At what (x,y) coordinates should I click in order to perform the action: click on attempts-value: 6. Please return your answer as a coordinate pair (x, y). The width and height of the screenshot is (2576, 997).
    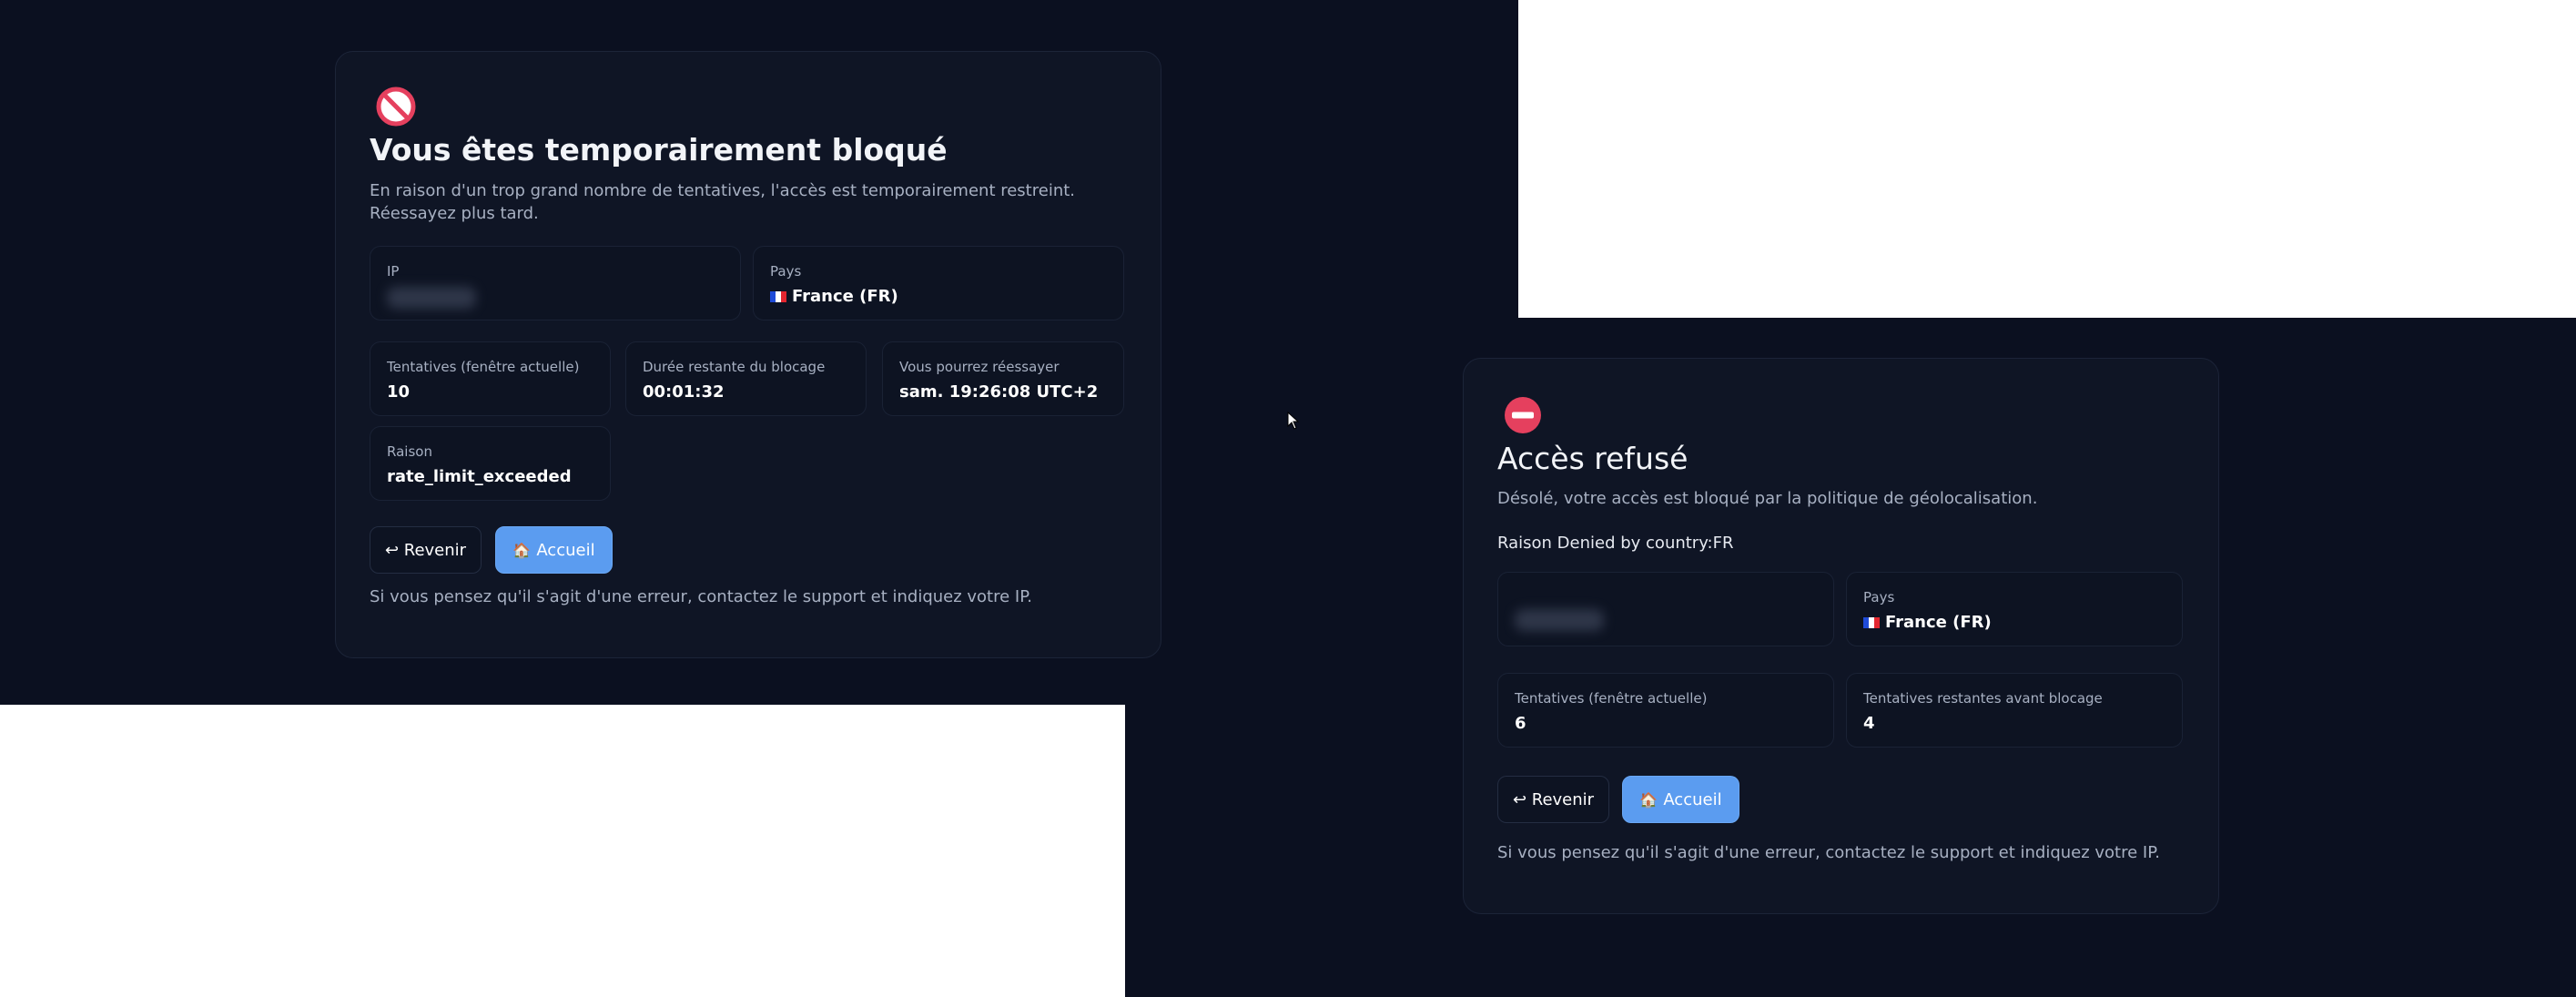
    Looking at the image, I should click on (1520, 723).